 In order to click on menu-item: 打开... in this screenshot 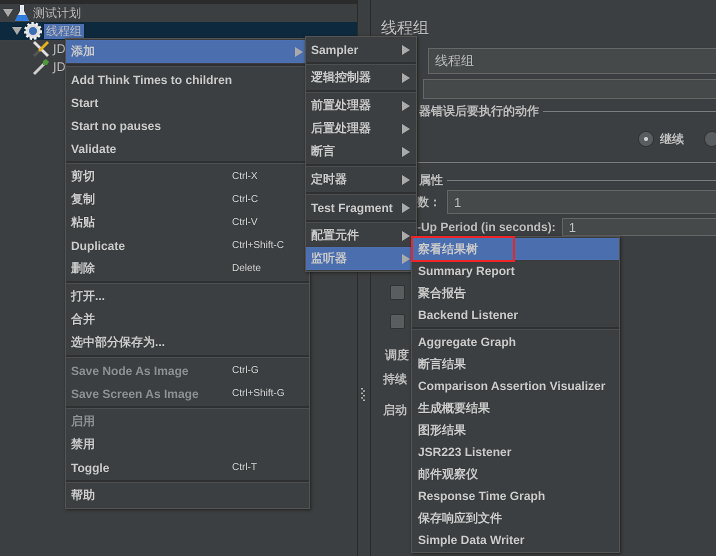, I will do `click(187, 296)`.